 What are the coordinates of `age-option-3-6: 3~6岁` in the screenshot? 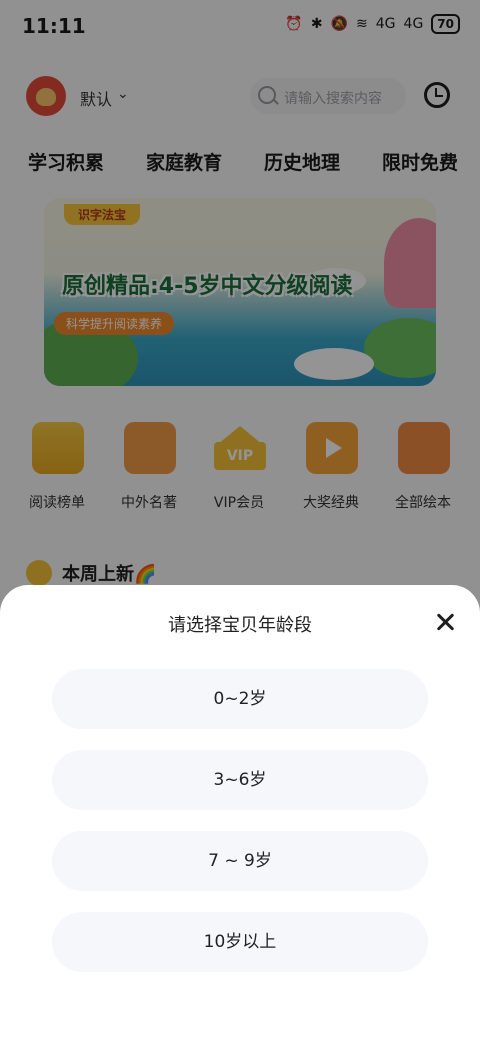 It's located at (240, 780).